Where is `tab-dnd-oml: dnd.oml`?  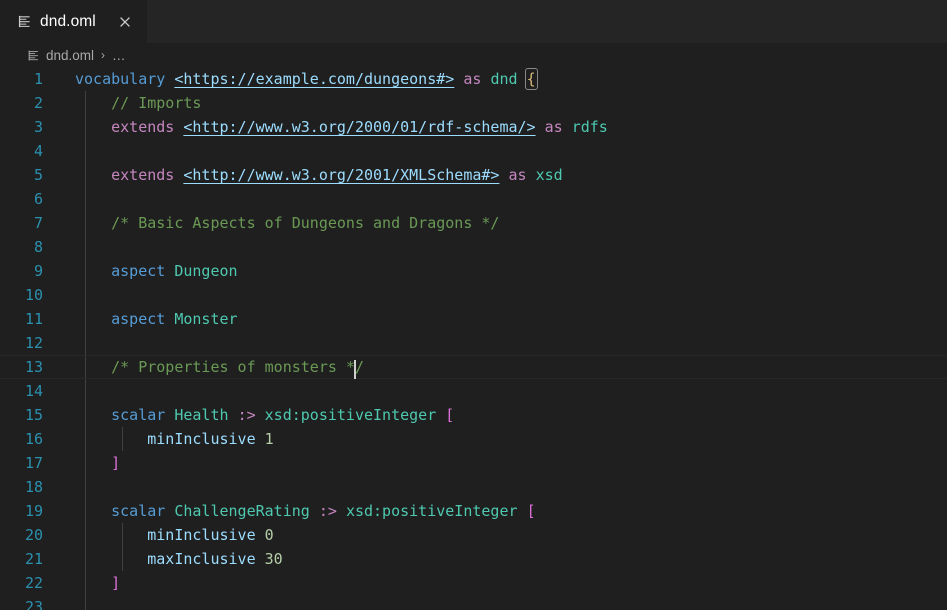
tab-dnd-oml: dnd.oml is located at coordinates (73, 21).